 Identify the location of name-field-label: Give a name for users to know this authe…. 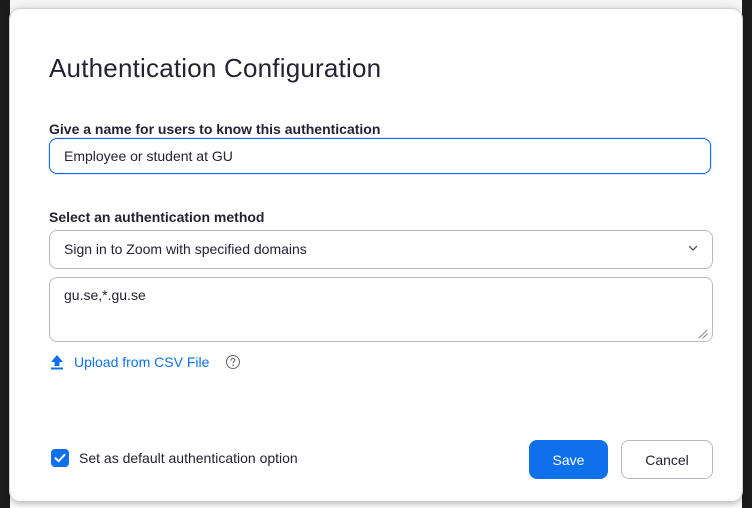
(215, 129).